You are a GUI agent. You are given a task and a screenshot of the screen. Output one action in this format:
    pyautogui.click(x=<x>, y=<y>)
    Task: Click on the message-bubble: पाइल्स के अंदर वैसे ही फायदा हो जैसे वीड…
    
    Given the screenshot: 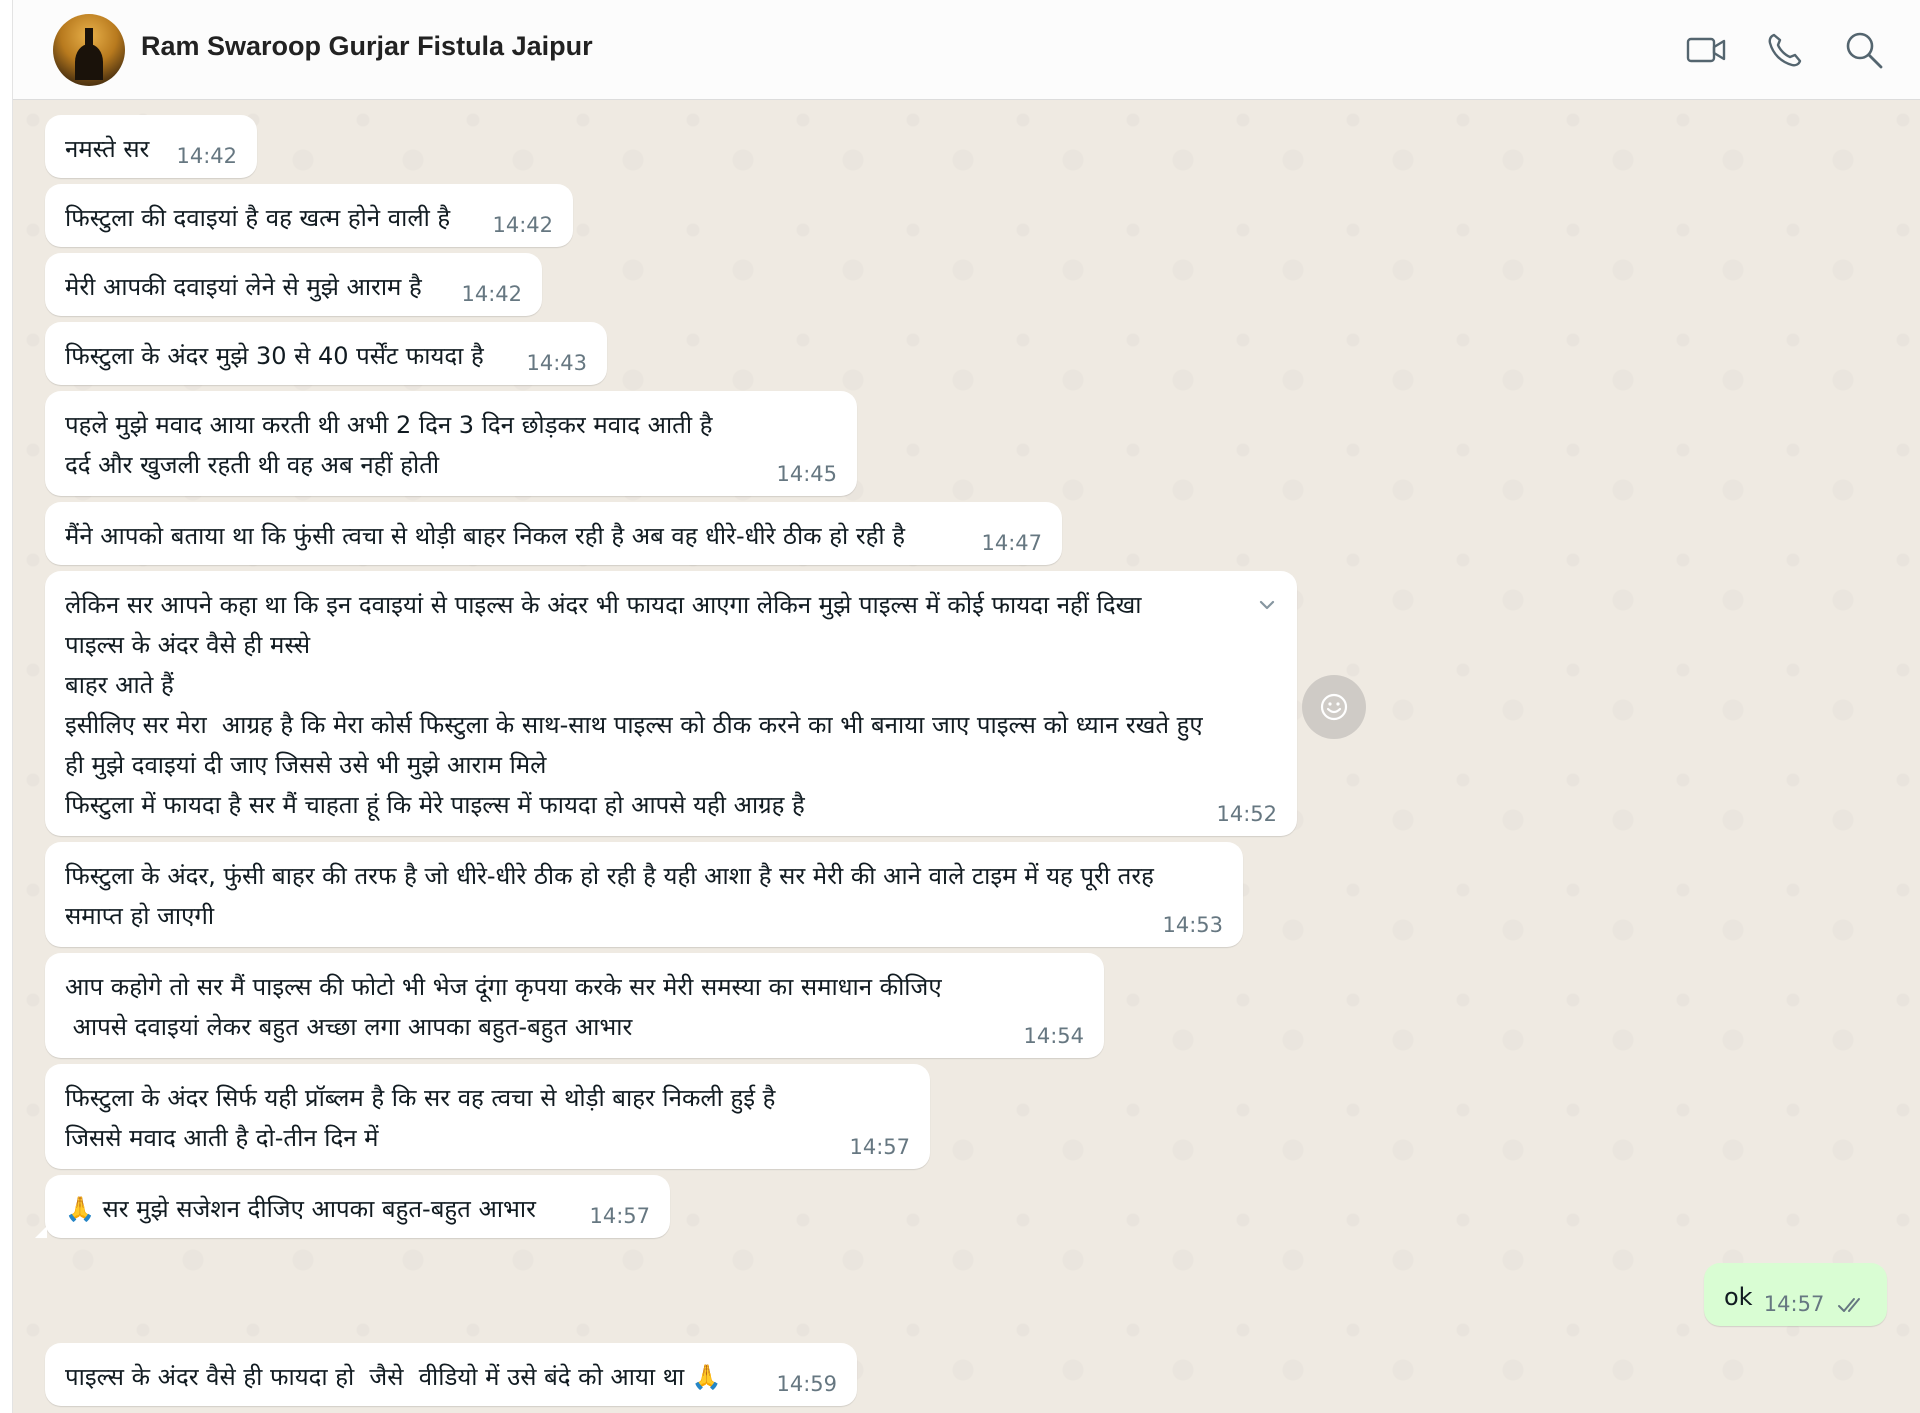 What is the action you would take?
    pyautogui.click(x=451, y=1374)
    